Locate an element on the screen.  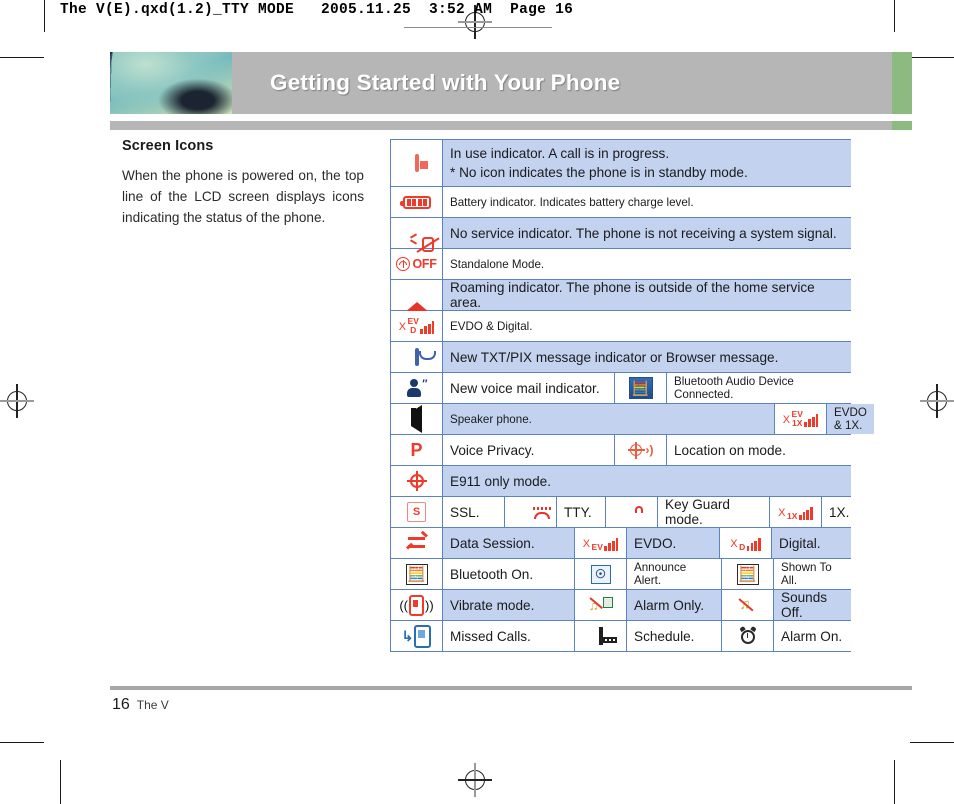
banner-sub-rule is located at coordinates (511, 125).